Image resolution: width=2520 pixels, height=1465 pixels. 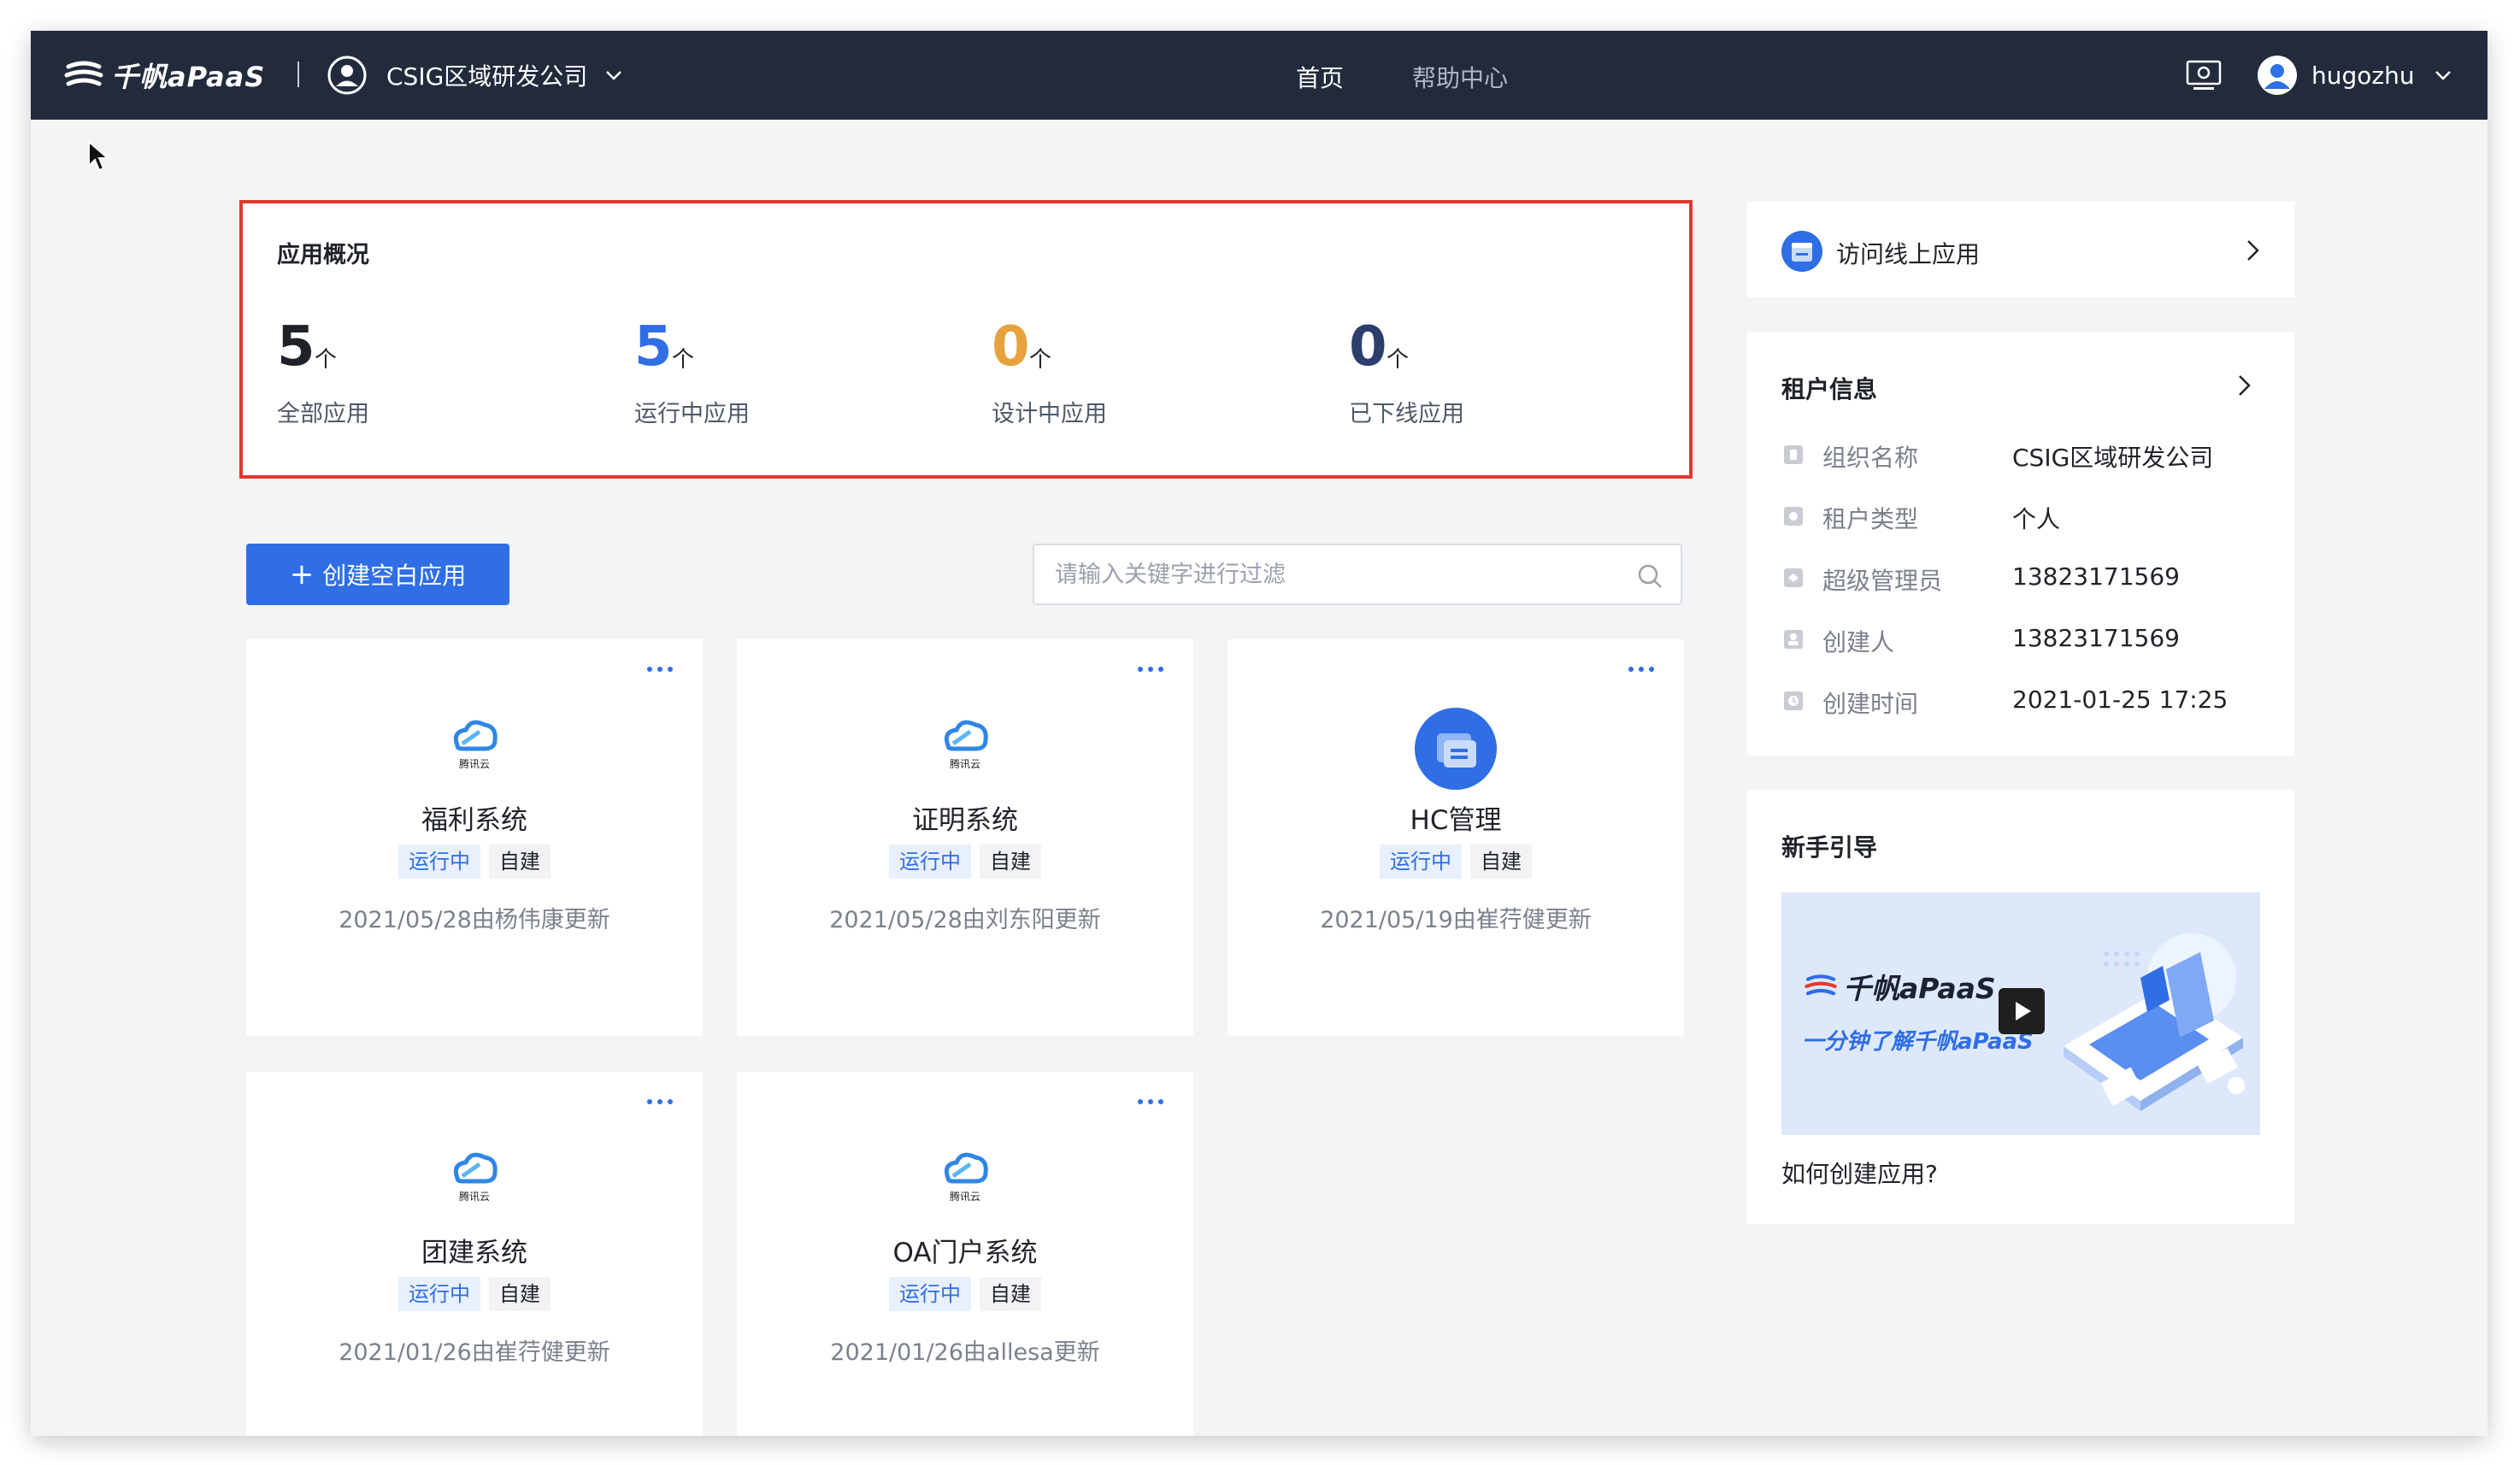 I want to click on app-name: 福利系统, so click(x=474, y=820).